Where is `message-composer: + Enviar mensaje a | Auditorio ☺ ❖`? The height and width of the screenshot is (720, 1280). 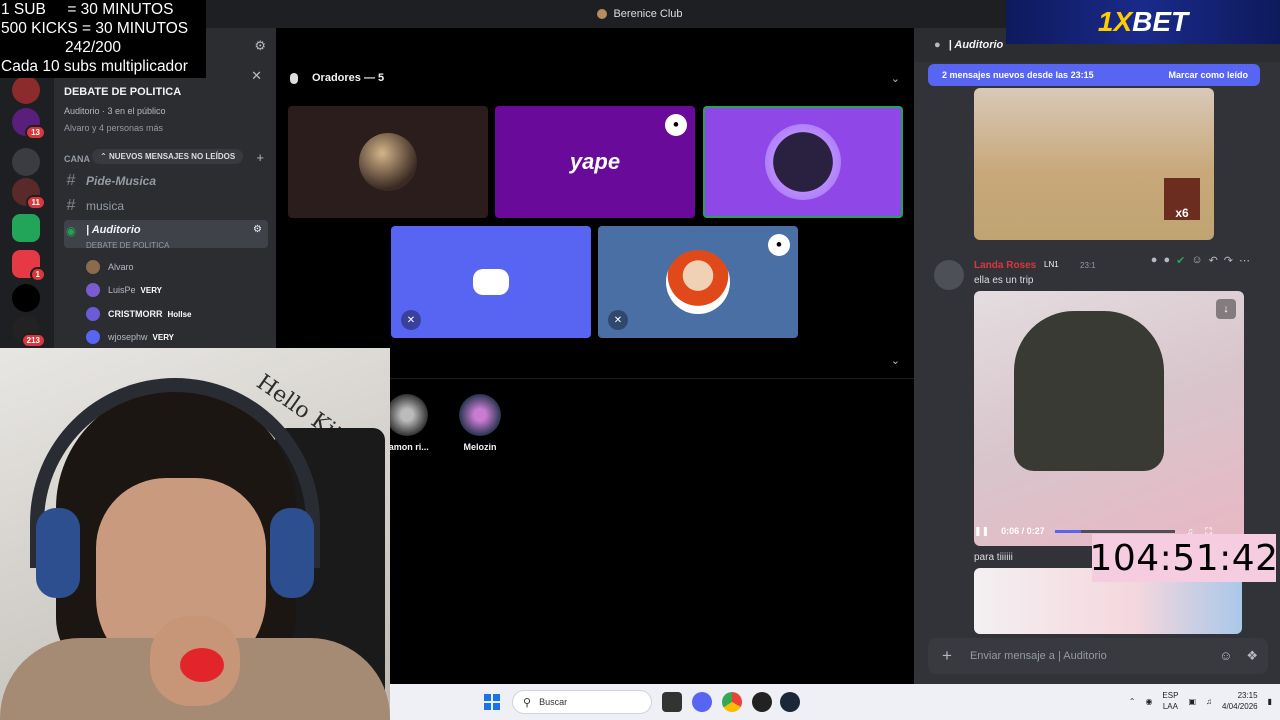
message-composer: + Enviar mensaje a | Auditorio ☺ ❖ is located at coordinates (1098, 656).